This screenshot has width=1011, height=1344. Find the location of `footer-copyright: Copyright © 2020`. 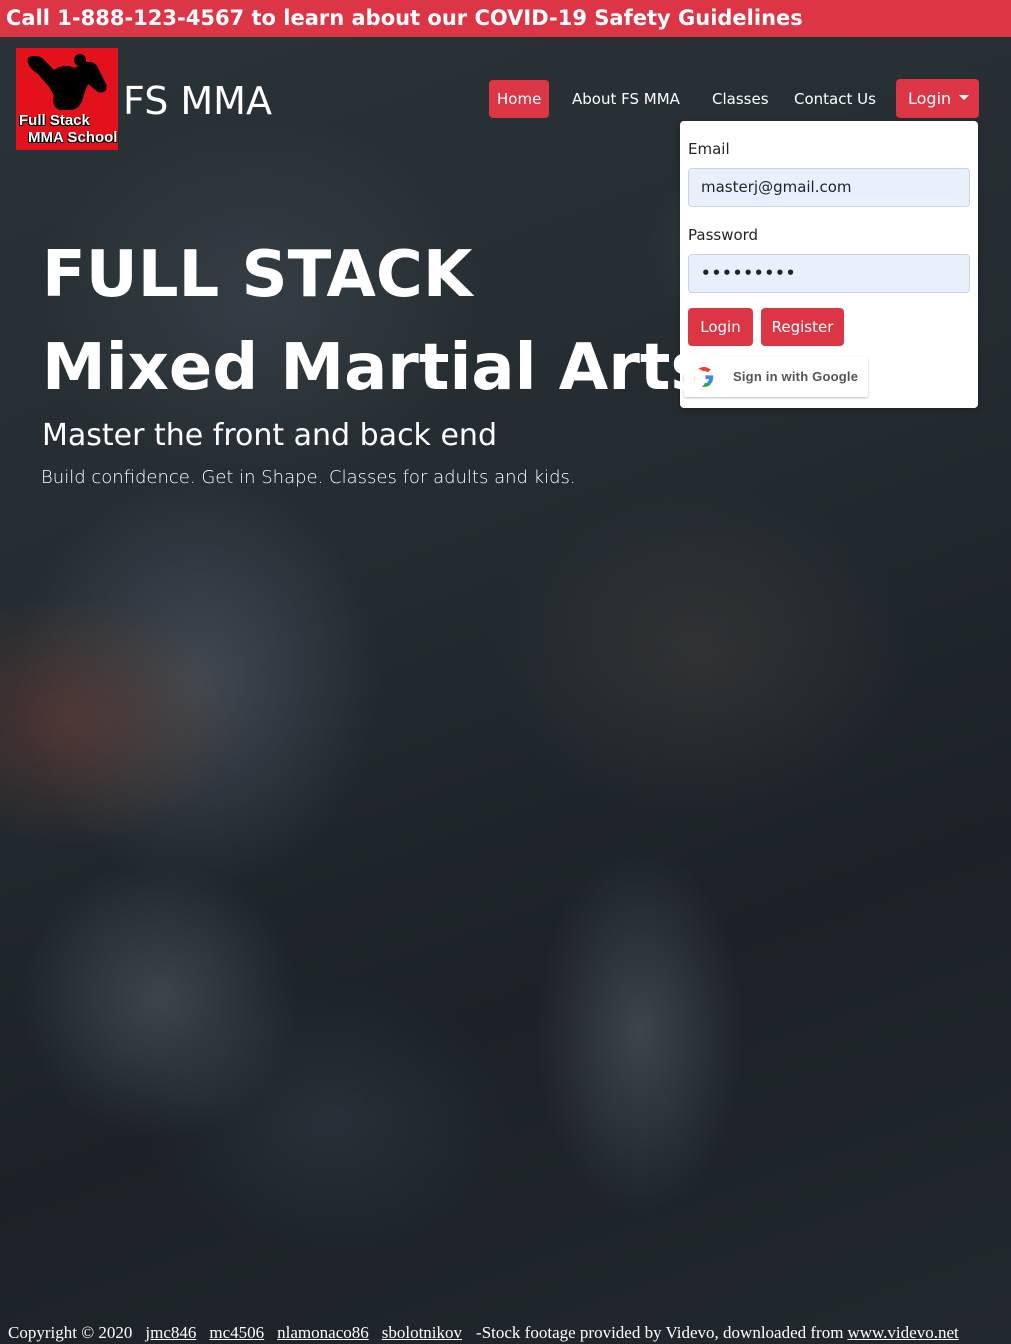

footer-copyright: Copyright © 2020 is located at coordinates (70, 1332).